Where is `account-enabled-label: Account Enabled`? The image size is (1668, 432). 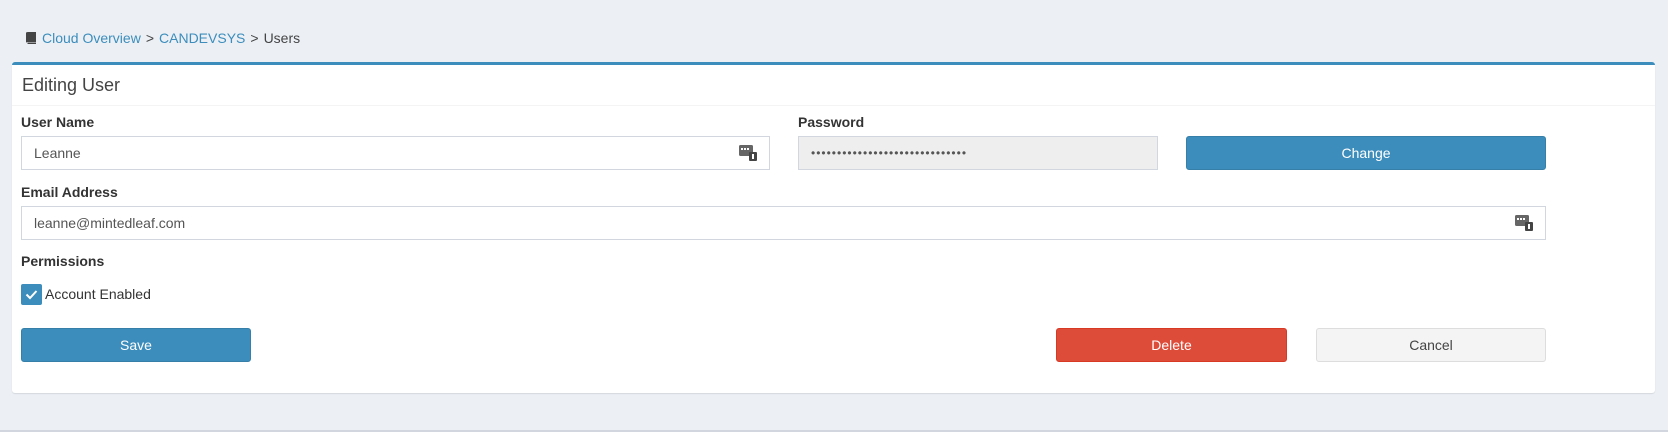 account-enabled-label: Account Enabled is located at coordinates (98, 294).